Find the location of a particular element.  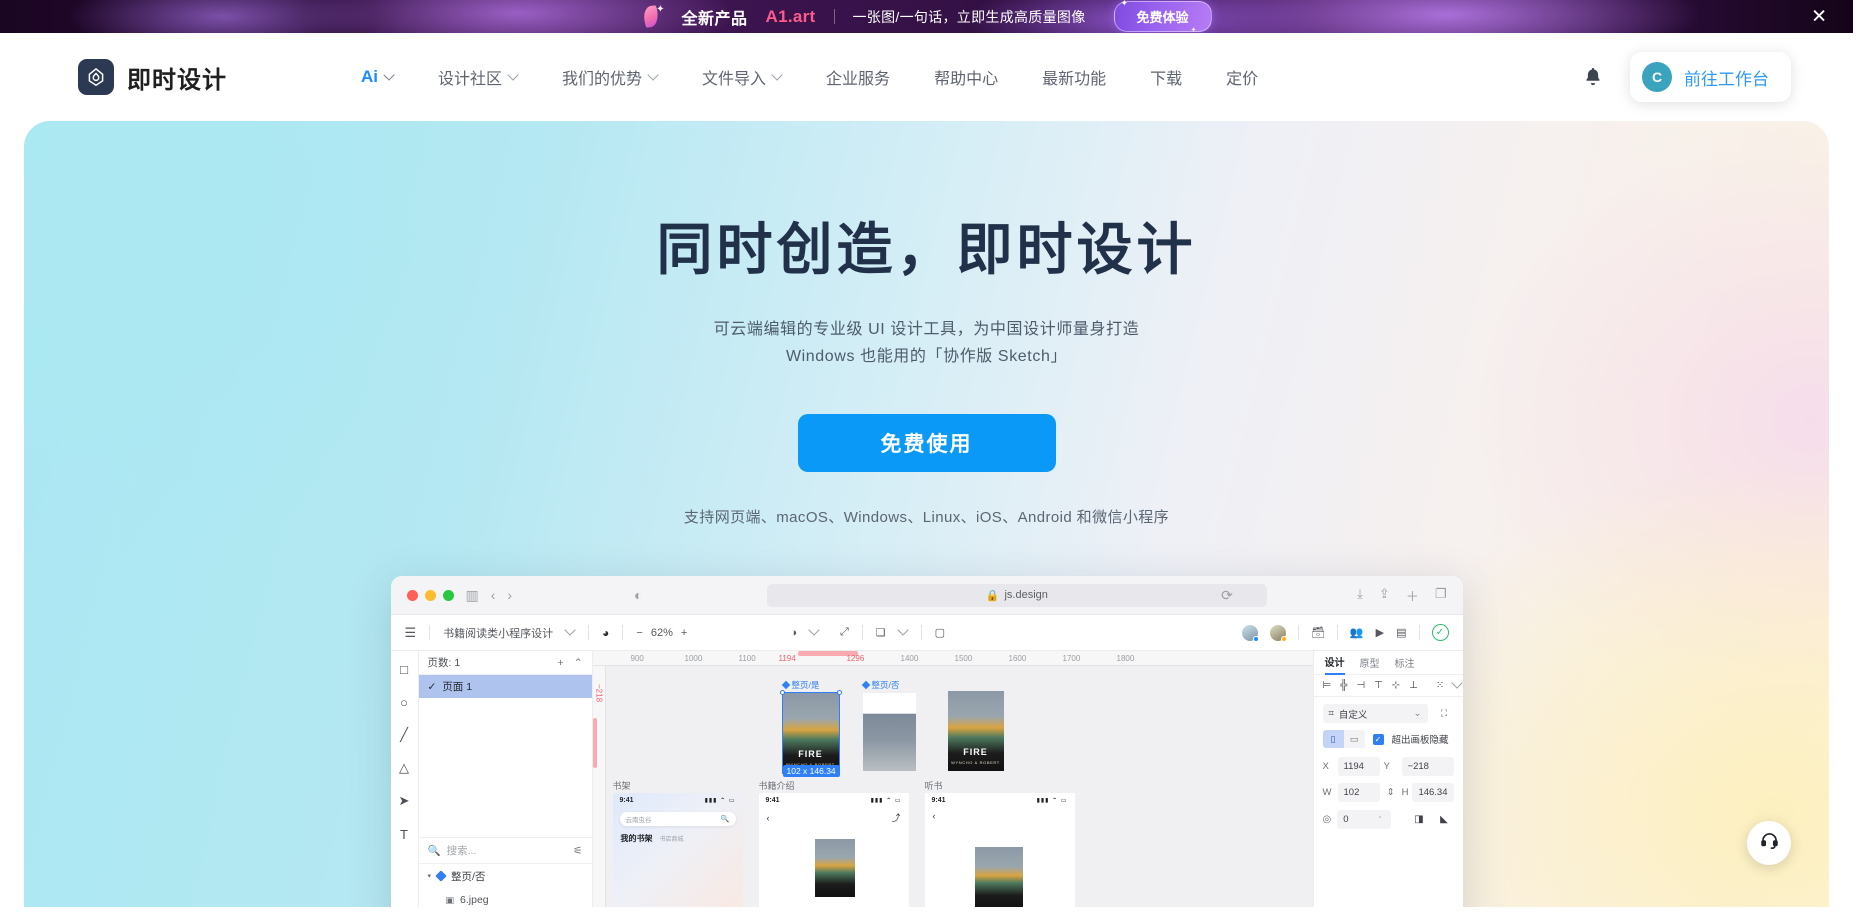

go-to-workbench-button: C 前往工作台 is located at coordinates (1710, 77).